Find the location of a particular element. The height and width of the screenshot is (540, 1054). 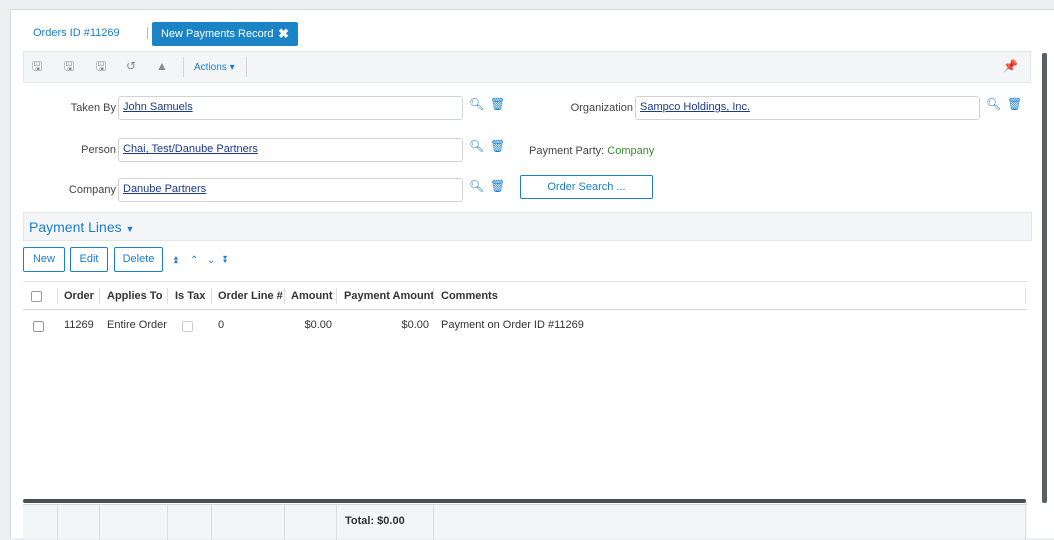

company-search-icon: 🔍︎ is located at coordinates (476, 186).